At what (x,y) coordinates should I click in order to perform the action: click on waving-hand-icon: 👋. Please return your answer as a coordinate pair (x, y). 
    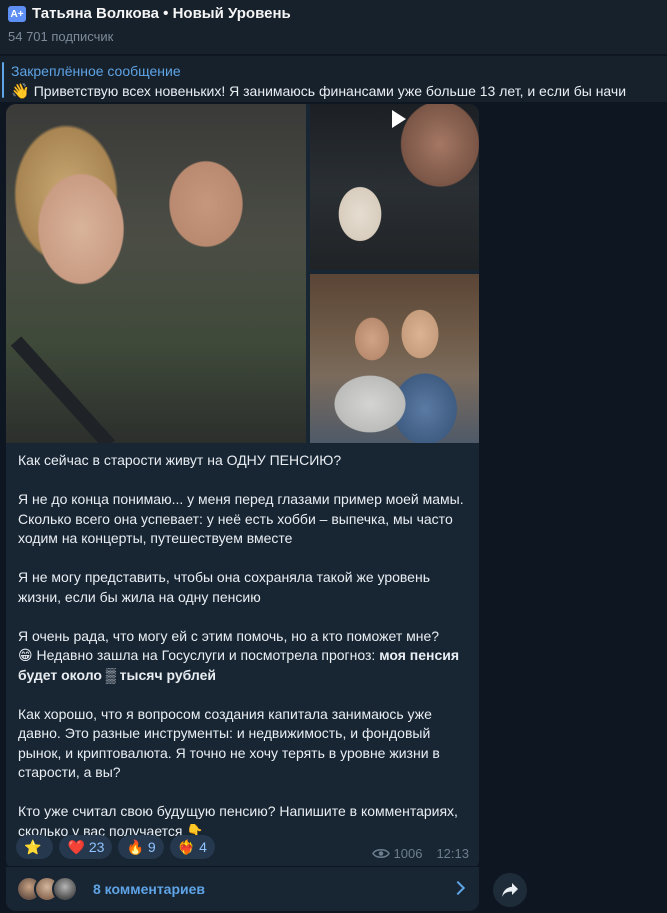
    Looking at the image, I should click on (20, 91).